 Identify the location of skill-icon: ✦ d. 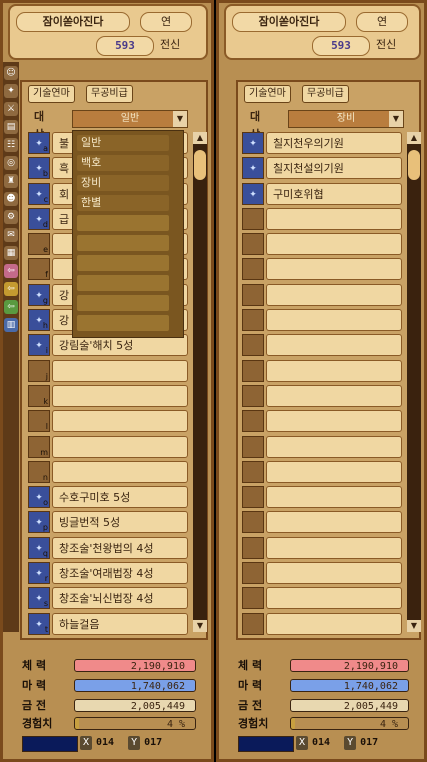
(39, 218).